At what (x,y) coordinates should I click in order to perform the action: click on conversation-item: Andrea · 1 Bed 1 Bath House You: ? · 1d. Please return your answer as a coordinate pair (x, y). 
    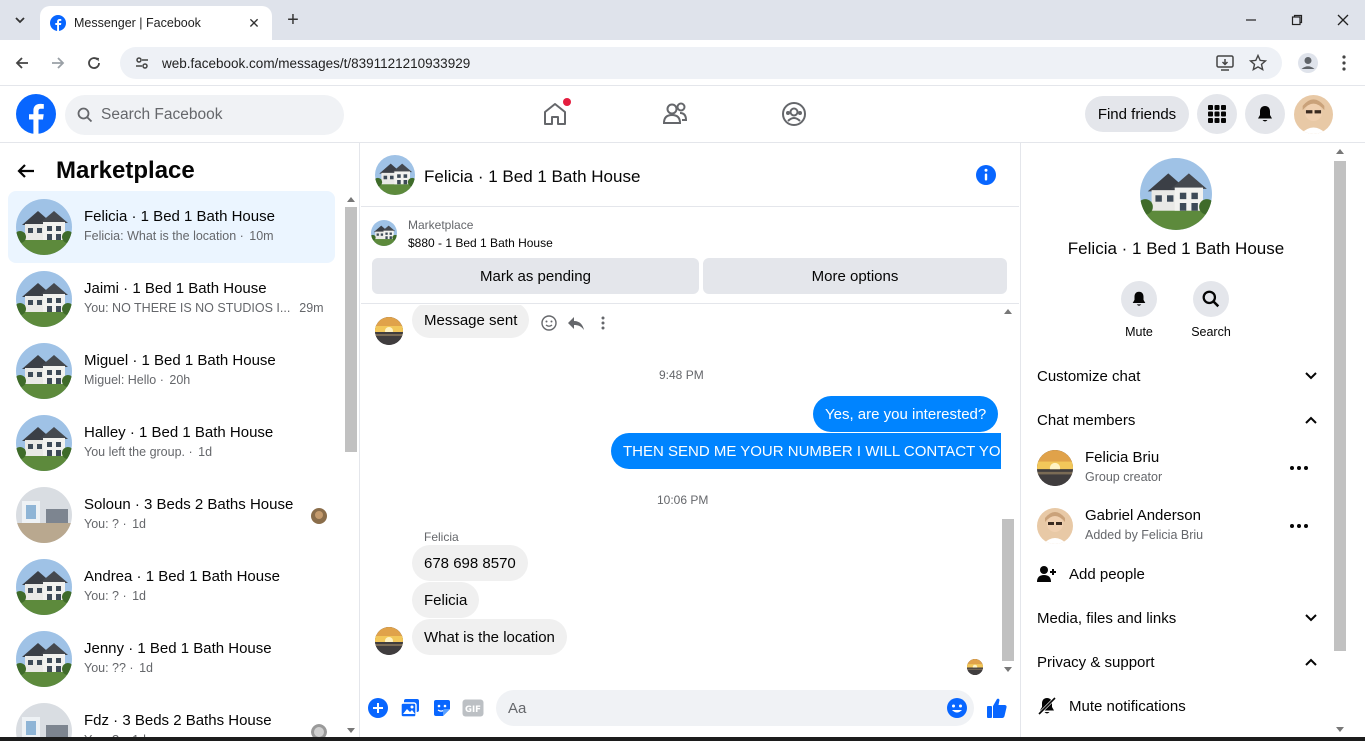
    Looking at the image, I should click on (171, 587).